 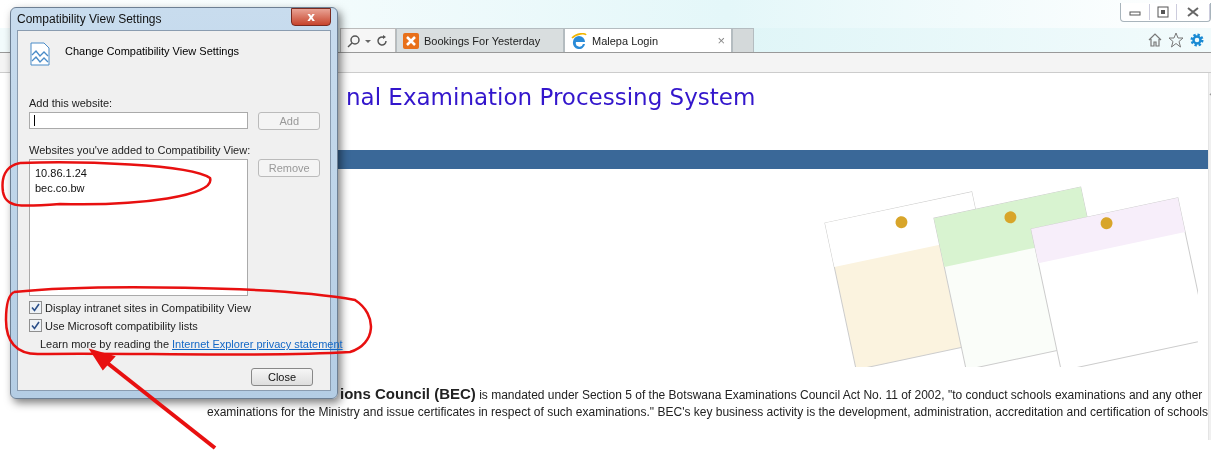 What do you see at coordinates (411, 40) in the screenshot?
I see `site-logo-icon` at bounding box center [411, 40].